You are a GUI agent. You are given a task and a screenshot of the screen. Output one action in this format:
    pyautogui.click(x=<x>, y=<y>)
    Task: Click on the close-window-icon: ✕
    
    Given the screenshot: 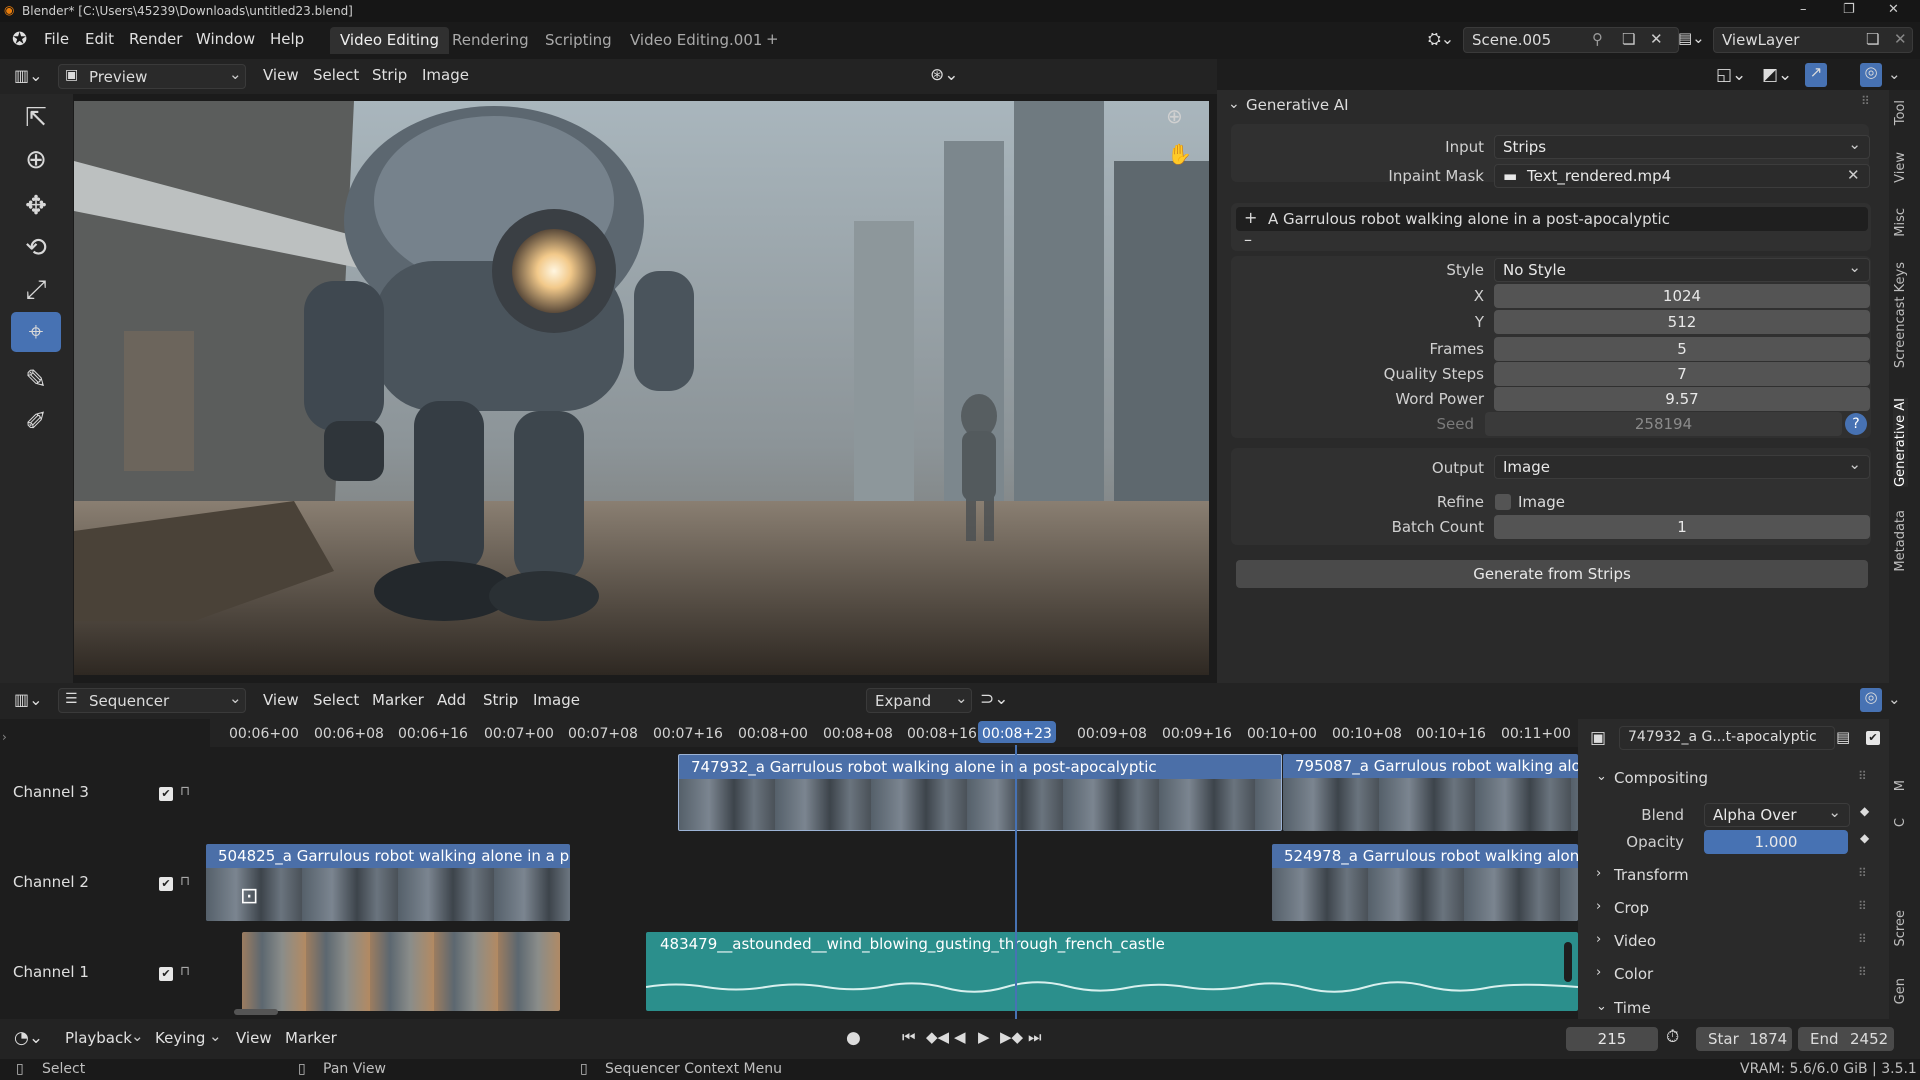 What is the action you would take?
    pyautogui.click(x=1893, y=9)
    